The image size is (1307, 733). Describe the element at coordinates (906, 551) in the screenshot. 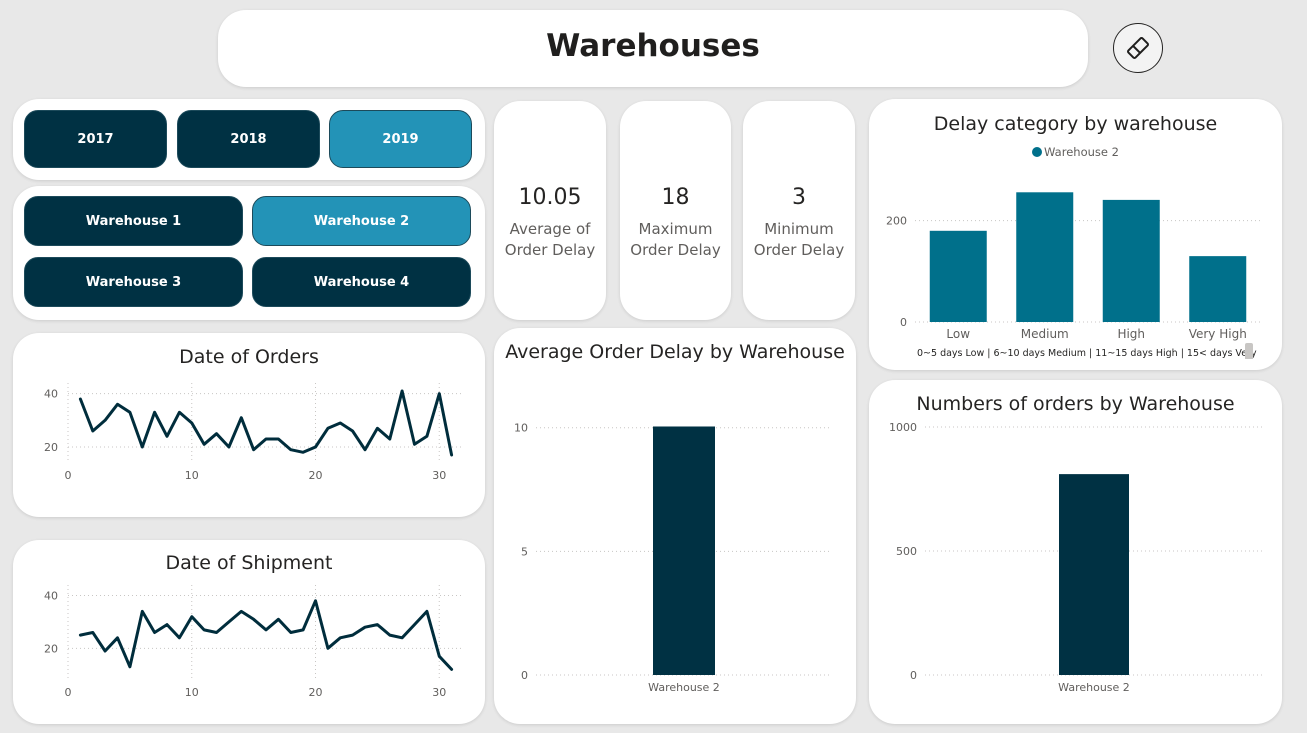

I see `y-tick-label: 500` at that location.